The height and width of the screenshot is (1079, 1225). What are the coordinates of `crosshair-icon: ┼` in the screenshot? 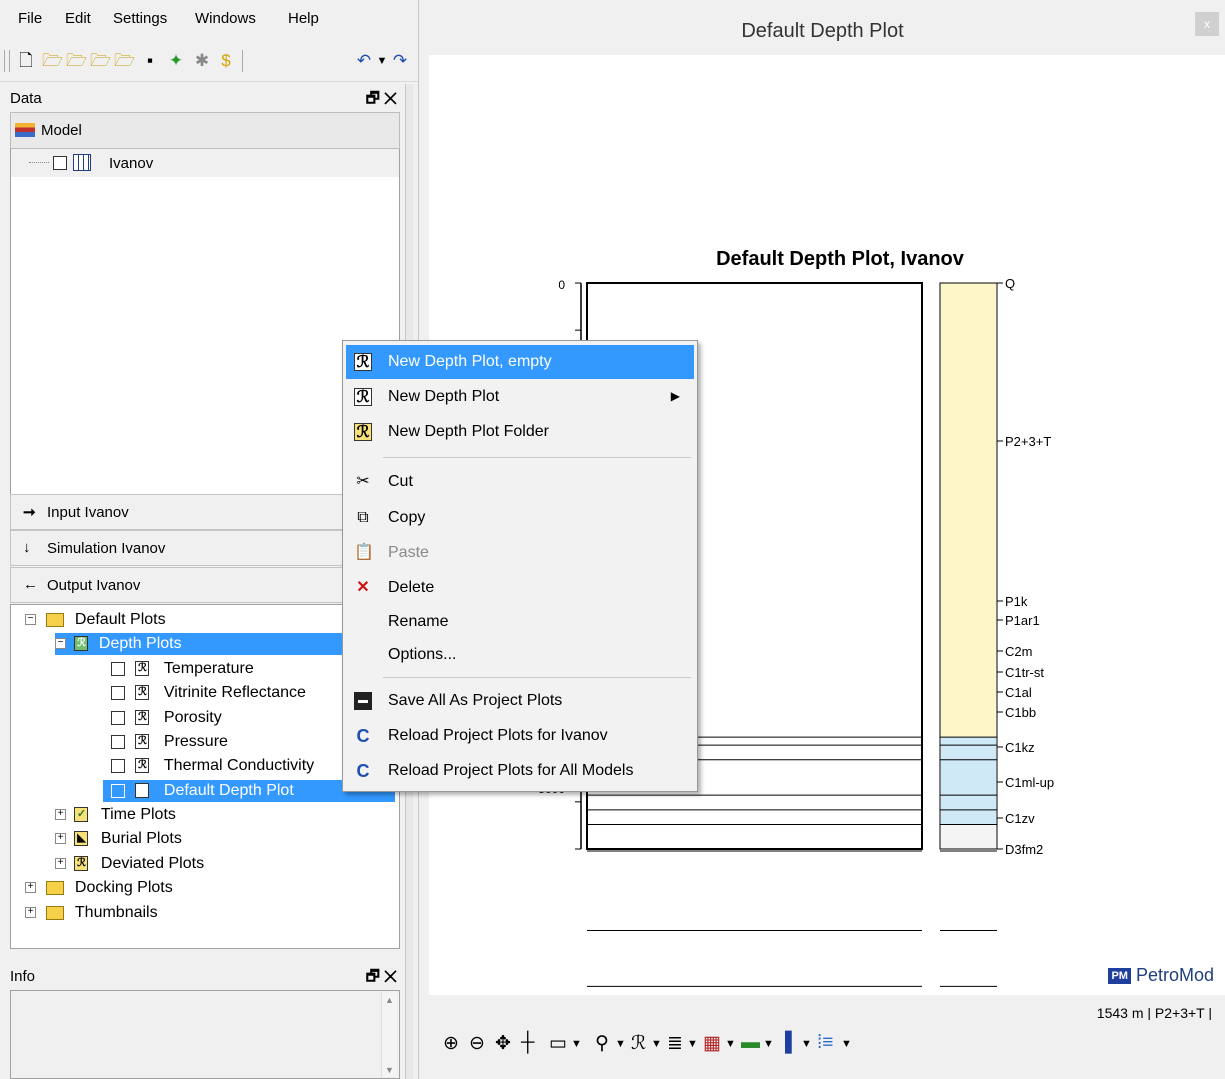 It's located at (527, 1043).